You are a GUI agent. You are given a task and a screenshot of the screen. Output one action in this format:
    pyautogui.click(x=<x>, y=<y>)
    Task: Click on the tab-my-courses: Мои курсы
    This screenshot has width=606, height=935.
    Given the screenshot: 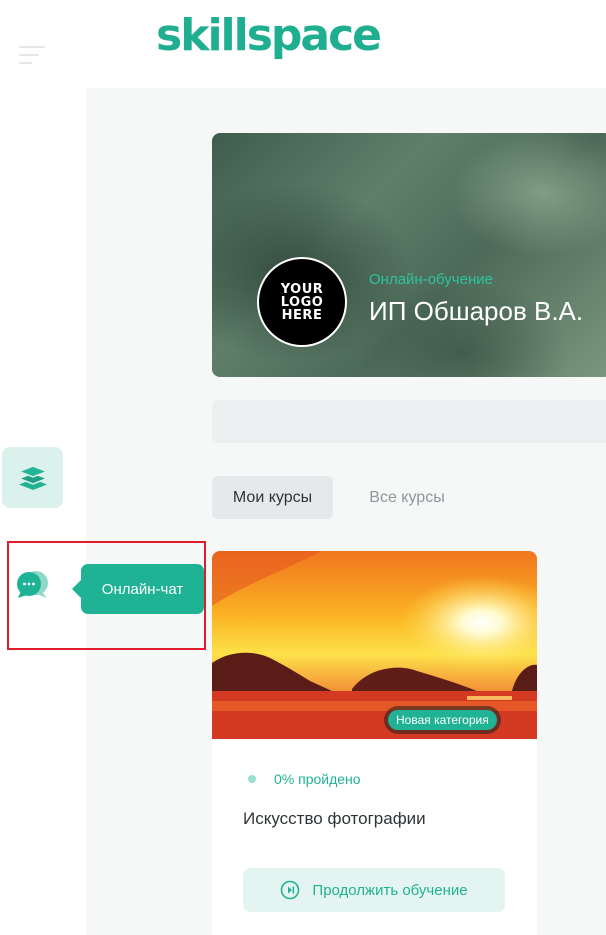 What is the action you would take?
    pyautogui.click(x=272, y=497)
    